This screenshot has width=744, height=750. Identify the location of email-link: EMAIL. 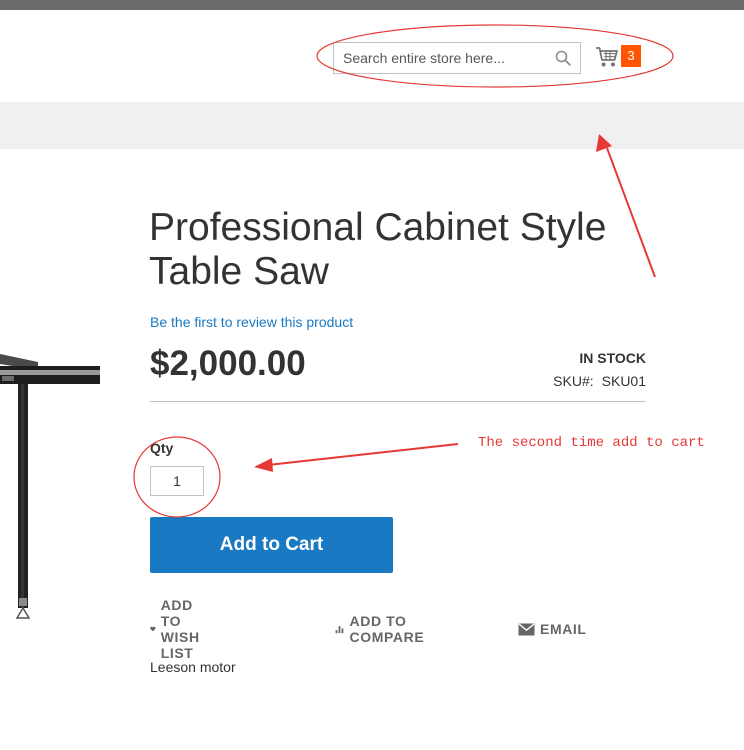
(552, 629).